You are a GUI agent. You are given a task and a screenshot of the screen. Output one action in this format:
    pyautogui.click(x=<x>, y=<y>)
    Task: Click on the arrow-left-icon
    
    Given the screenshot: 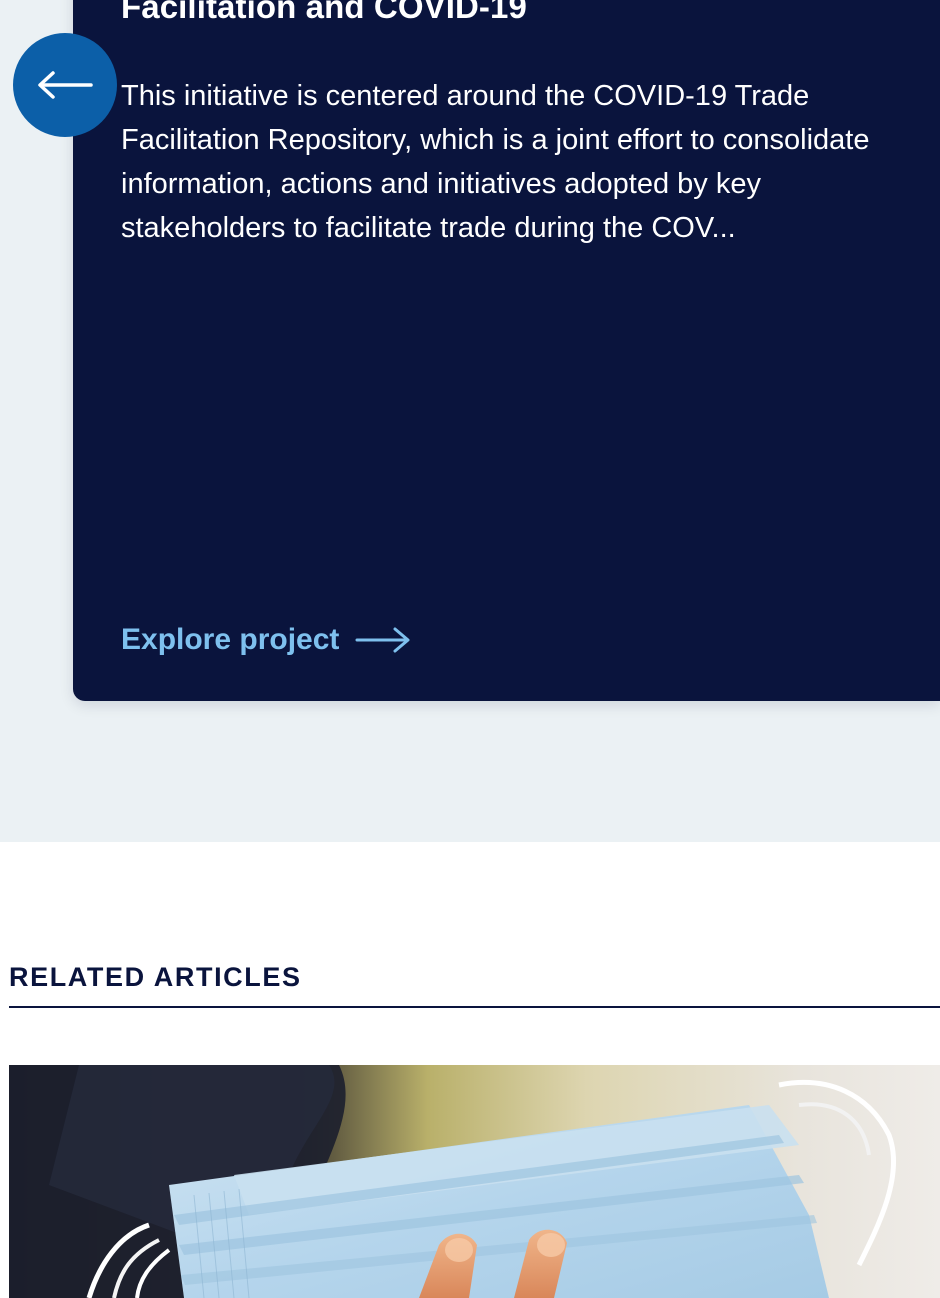 What is the action you would take?
    pyautogui.click(x=65, y=85)
    